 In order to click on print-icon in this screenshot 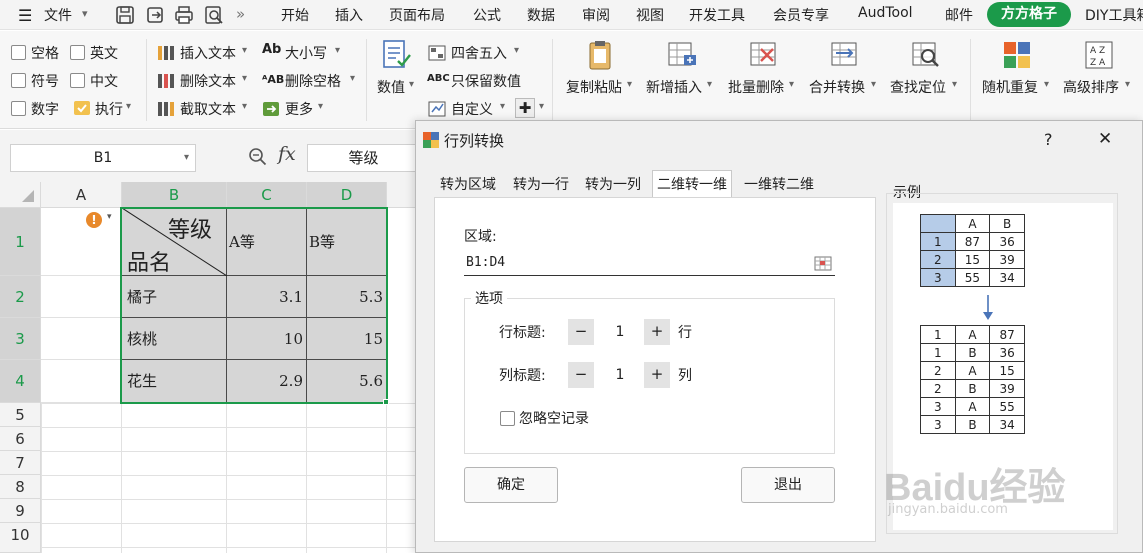, I will do `click(184, 15)`.